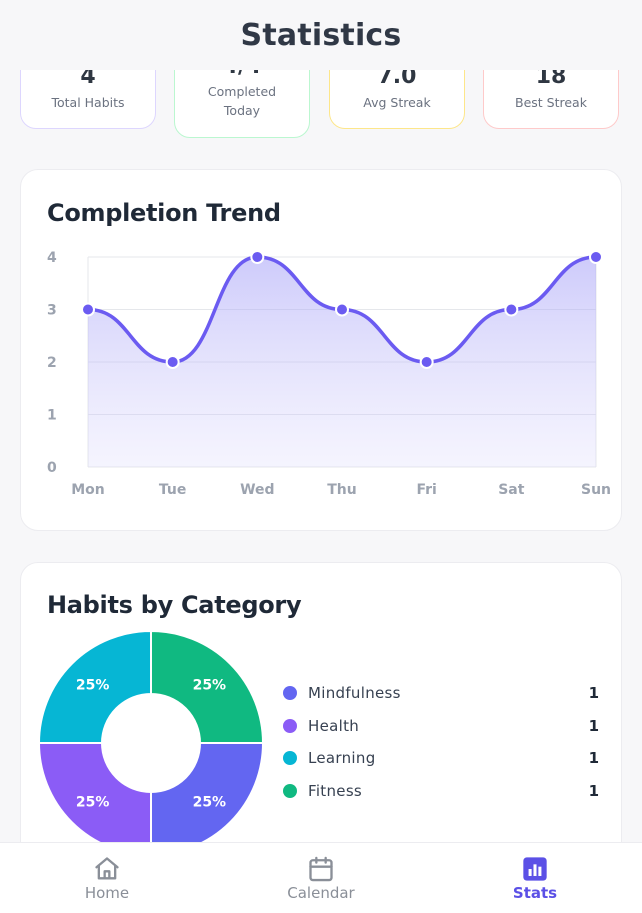 The height and width of the screenshot is (913, 642). What do you see at coordinates (341, 490) in the screenshot?
I see `x-tick-label: Thu` at bounding box center [341, 490].